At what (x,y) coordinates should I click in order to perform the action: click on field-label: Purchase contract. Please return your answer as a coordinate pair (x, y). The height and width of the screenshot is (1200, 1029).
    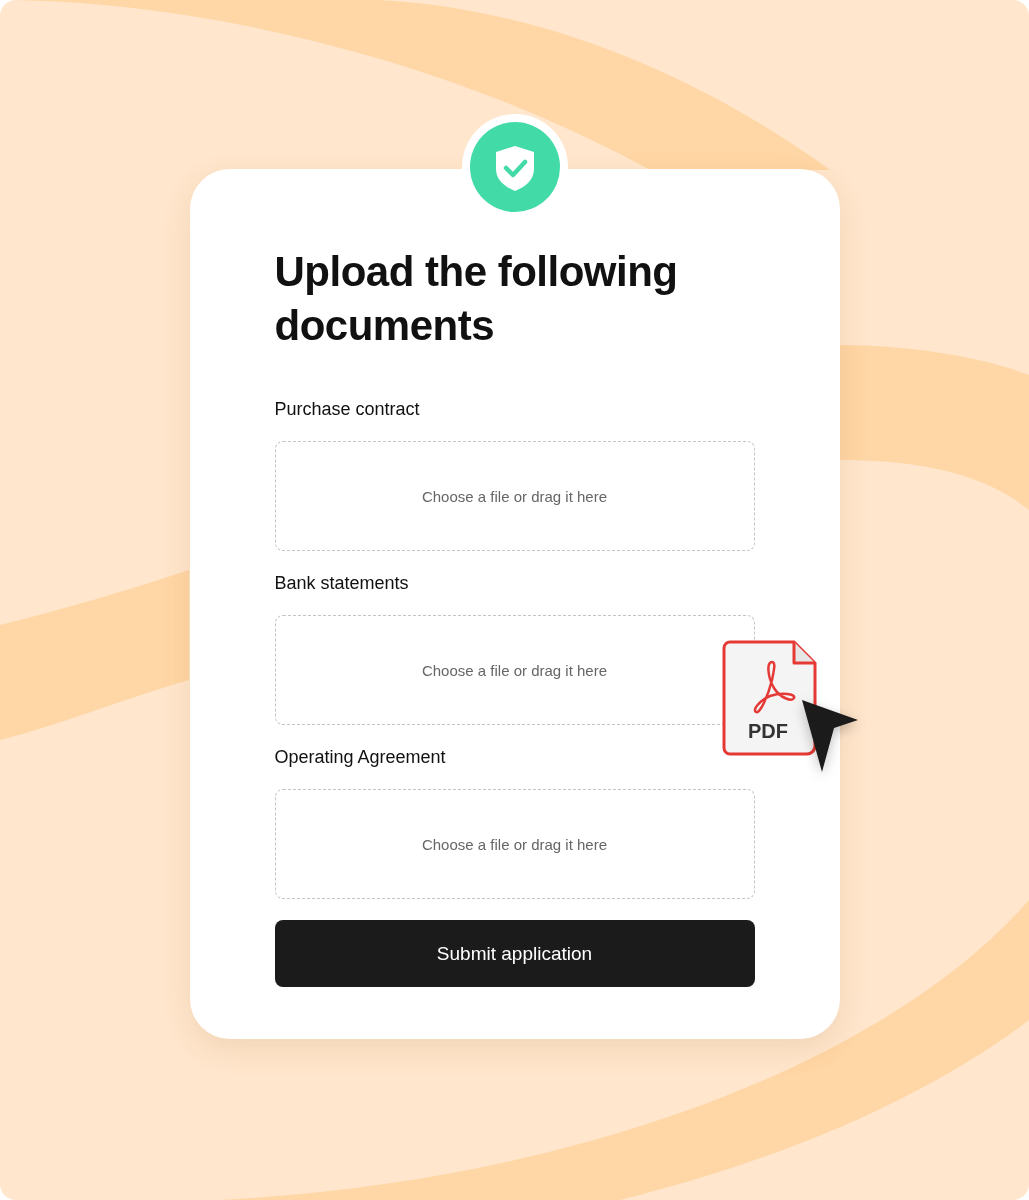
    Looking at the image, I should click on (347, 409).